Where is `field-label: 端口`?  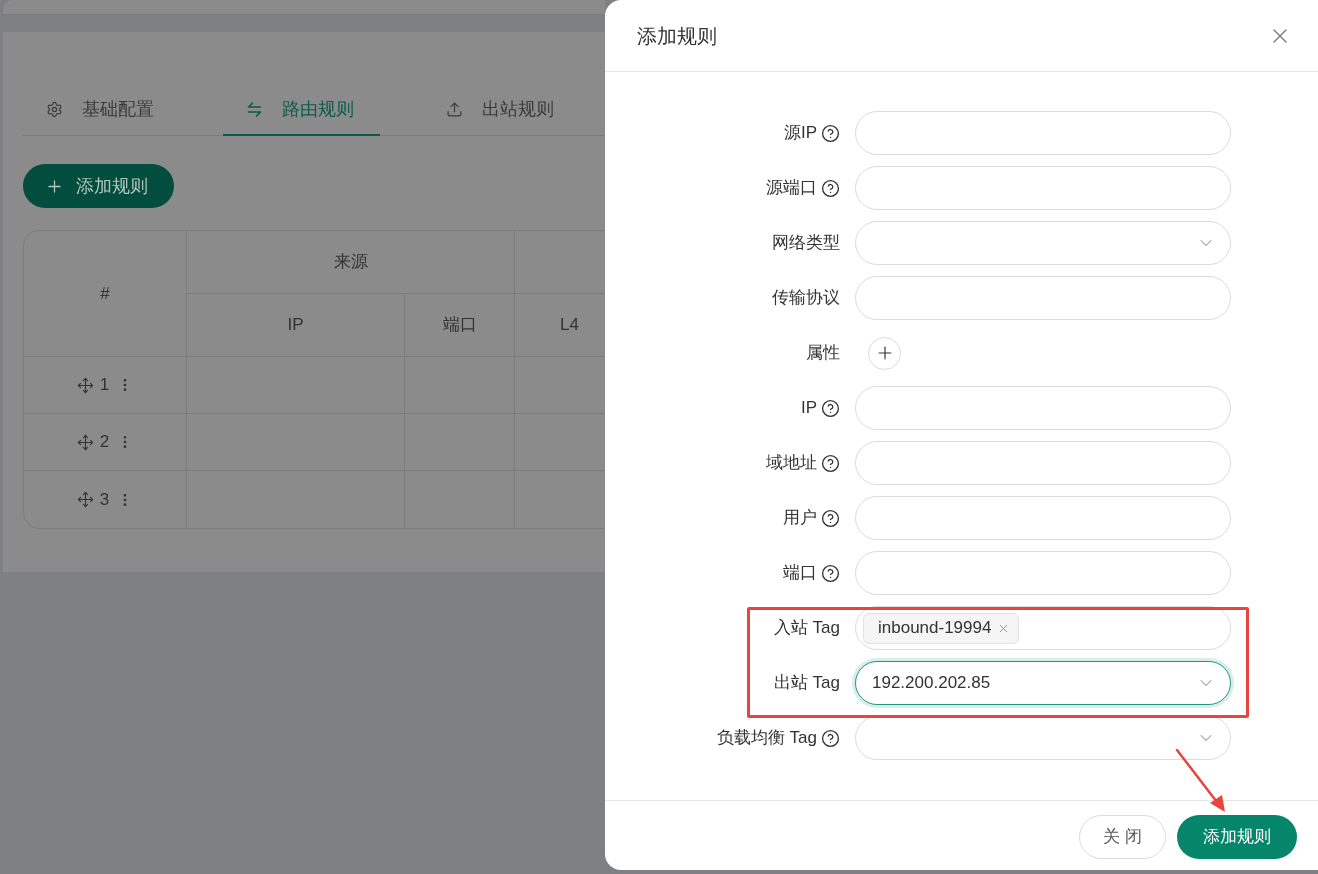
field-label: 端口 is located at coordinates (800, 573).